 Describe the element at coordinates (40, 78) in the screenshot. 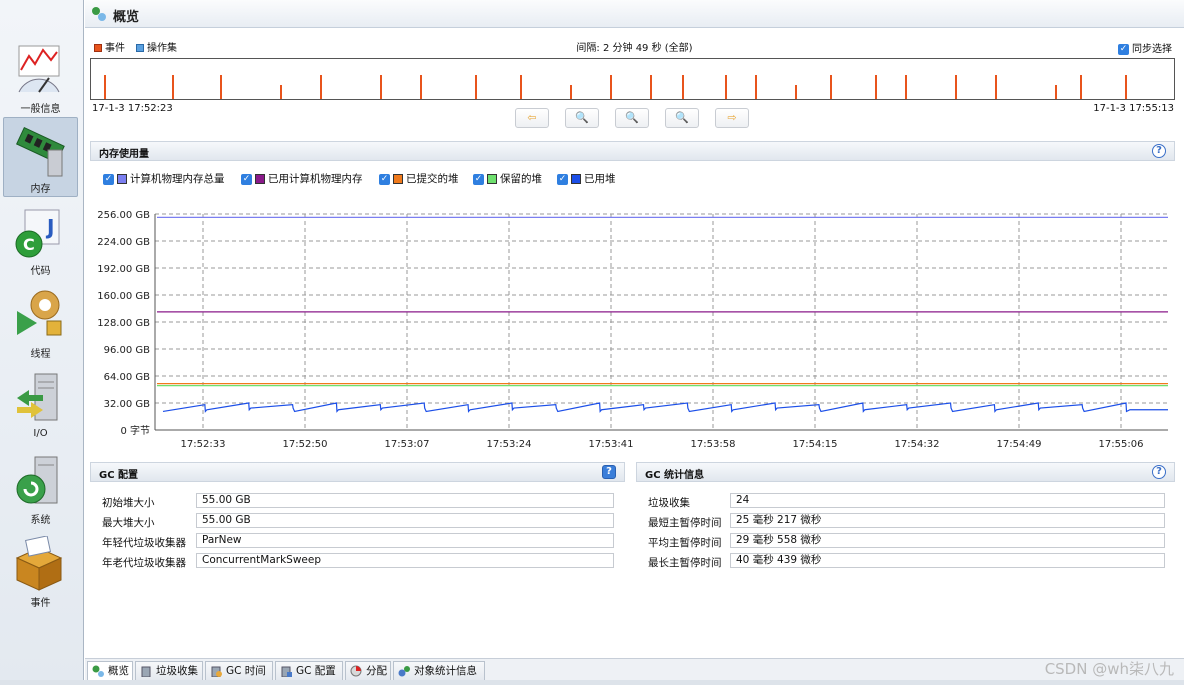

I see `sidebar-item-general: 一般信息` at that location.